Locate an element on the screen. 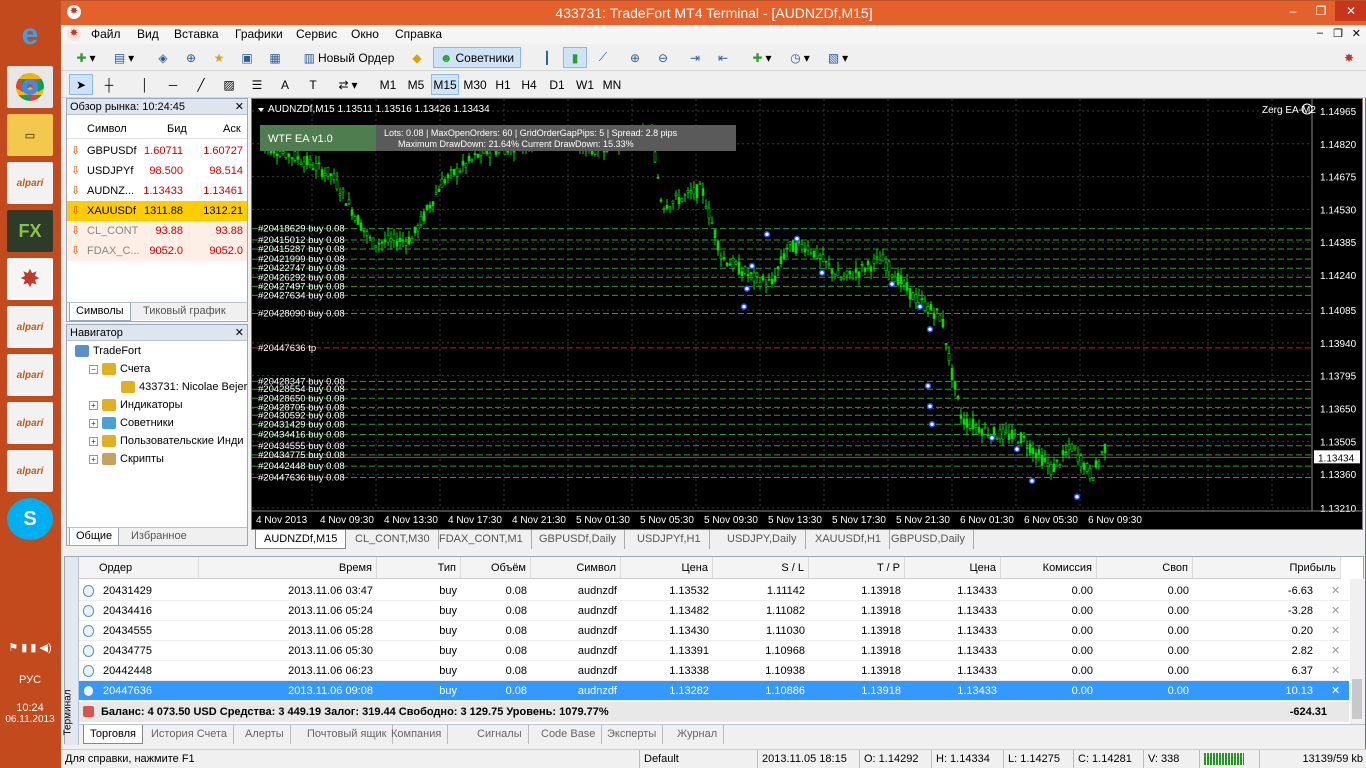 The height and width of the screenshot is (768, 1366). tf-m1: M1 is located at coordinates (388, 84).